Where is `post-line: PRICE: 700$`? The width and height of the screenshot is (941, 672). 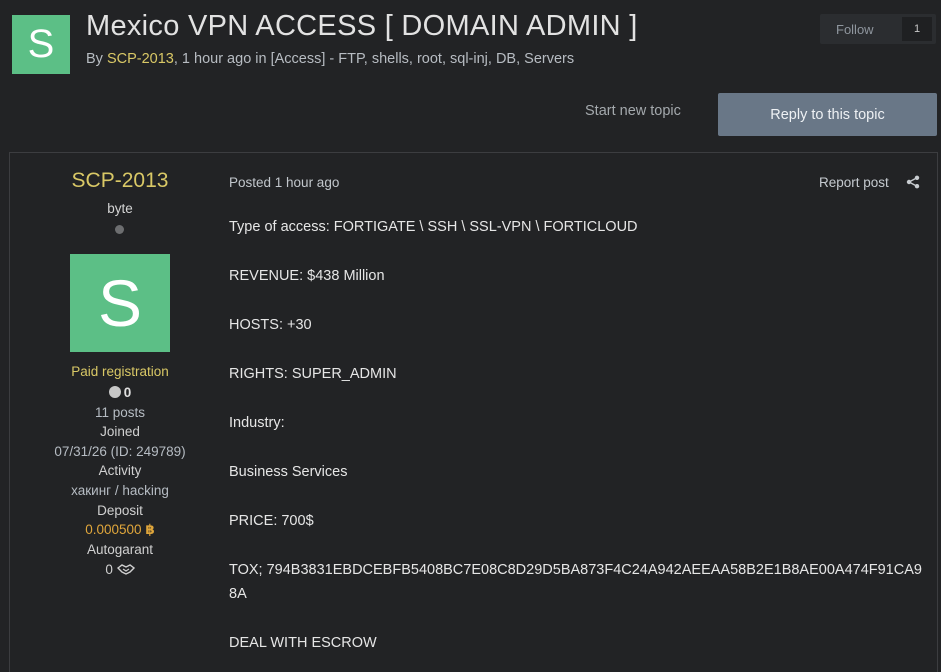
post-line: PRICE: 700$ is located at coordinates (271, 521).